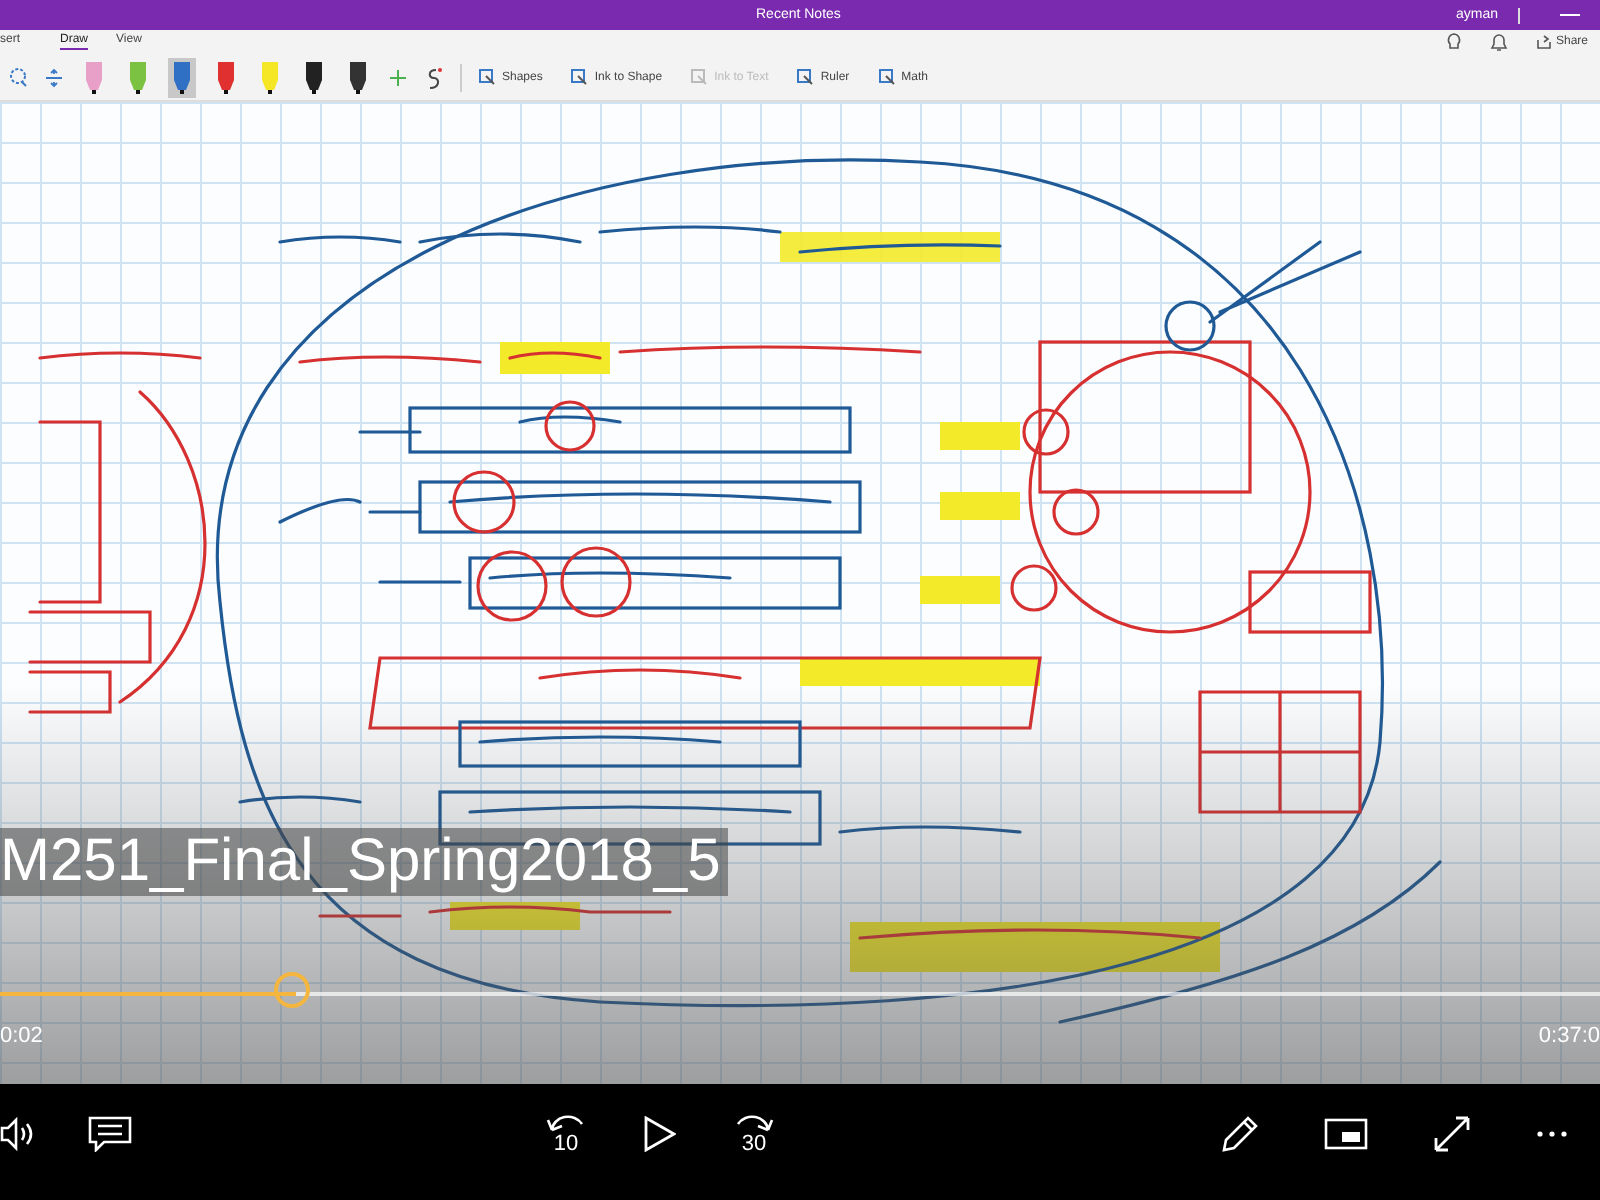 Image resolution: width=1600 pixels, height=1200 pixels. What do you see at coordinates (18, 1134) in the screenshot?
I see `volume-icon` at bounding box center [18, 1134].